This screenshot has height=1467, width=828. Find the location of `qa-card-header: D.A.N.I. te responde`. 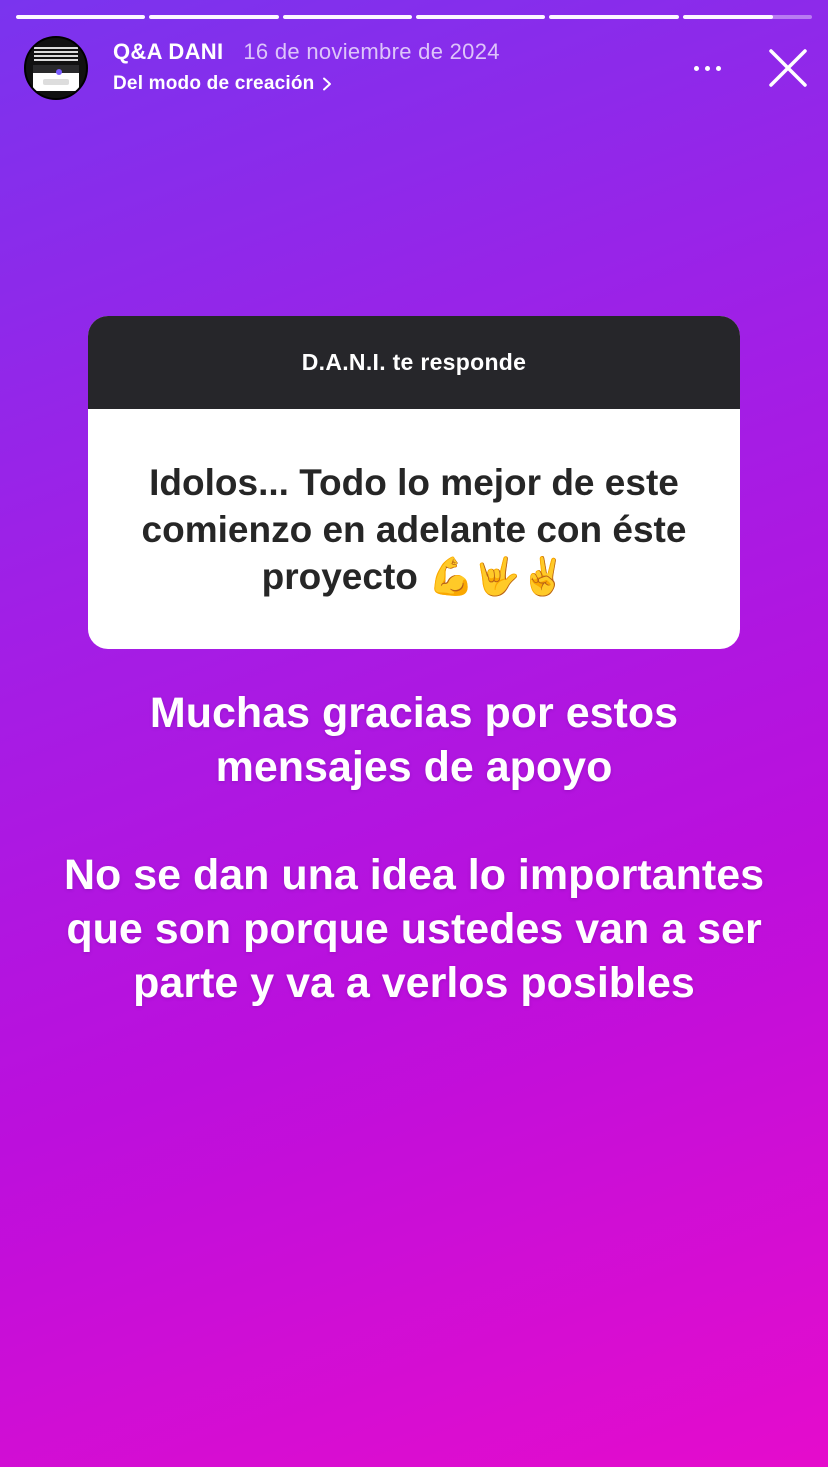

qa-card-header: D.A.N.I. te responde is located at coordinates (414, 362).